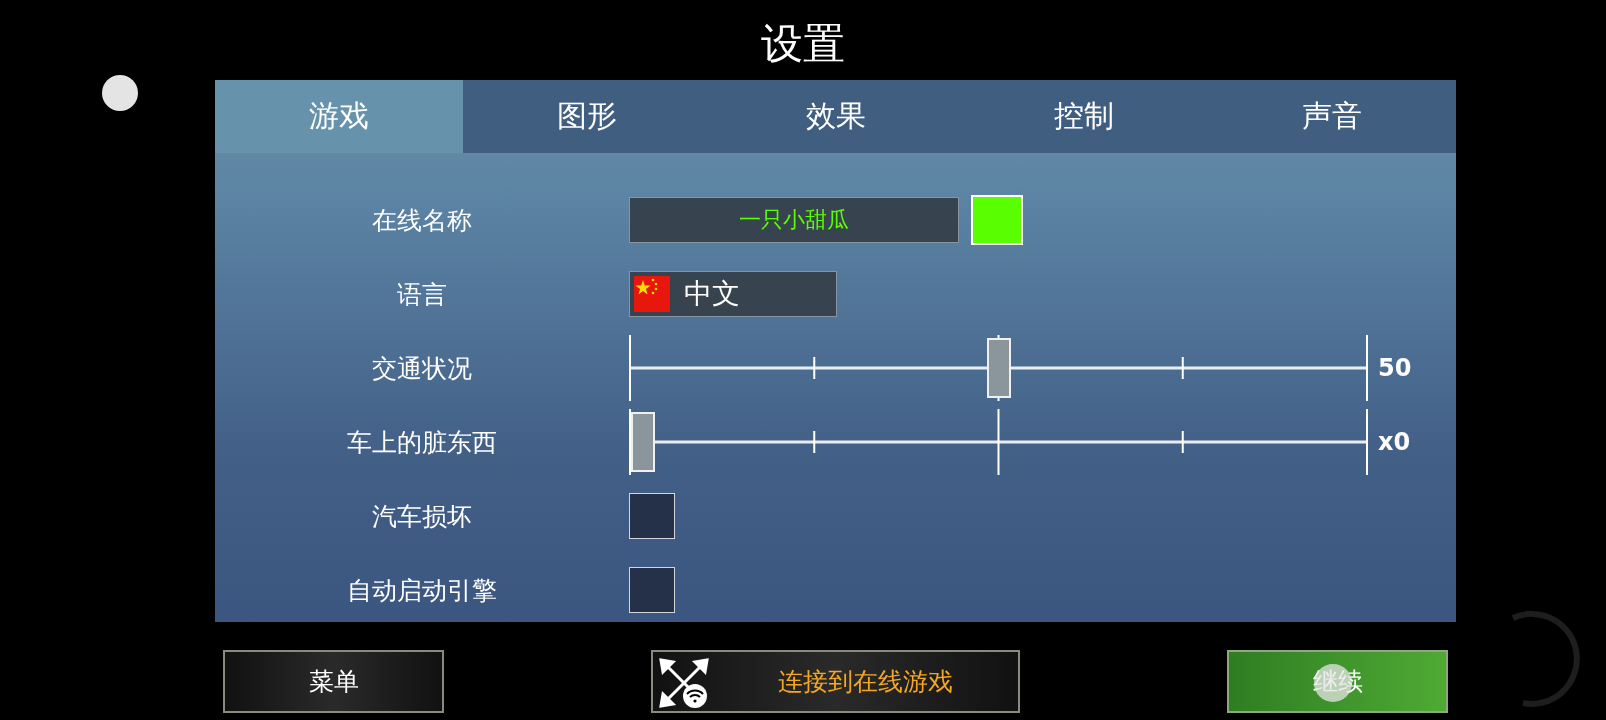  I want to click on name-field: 一只小甜瓜, so click(794, 220).